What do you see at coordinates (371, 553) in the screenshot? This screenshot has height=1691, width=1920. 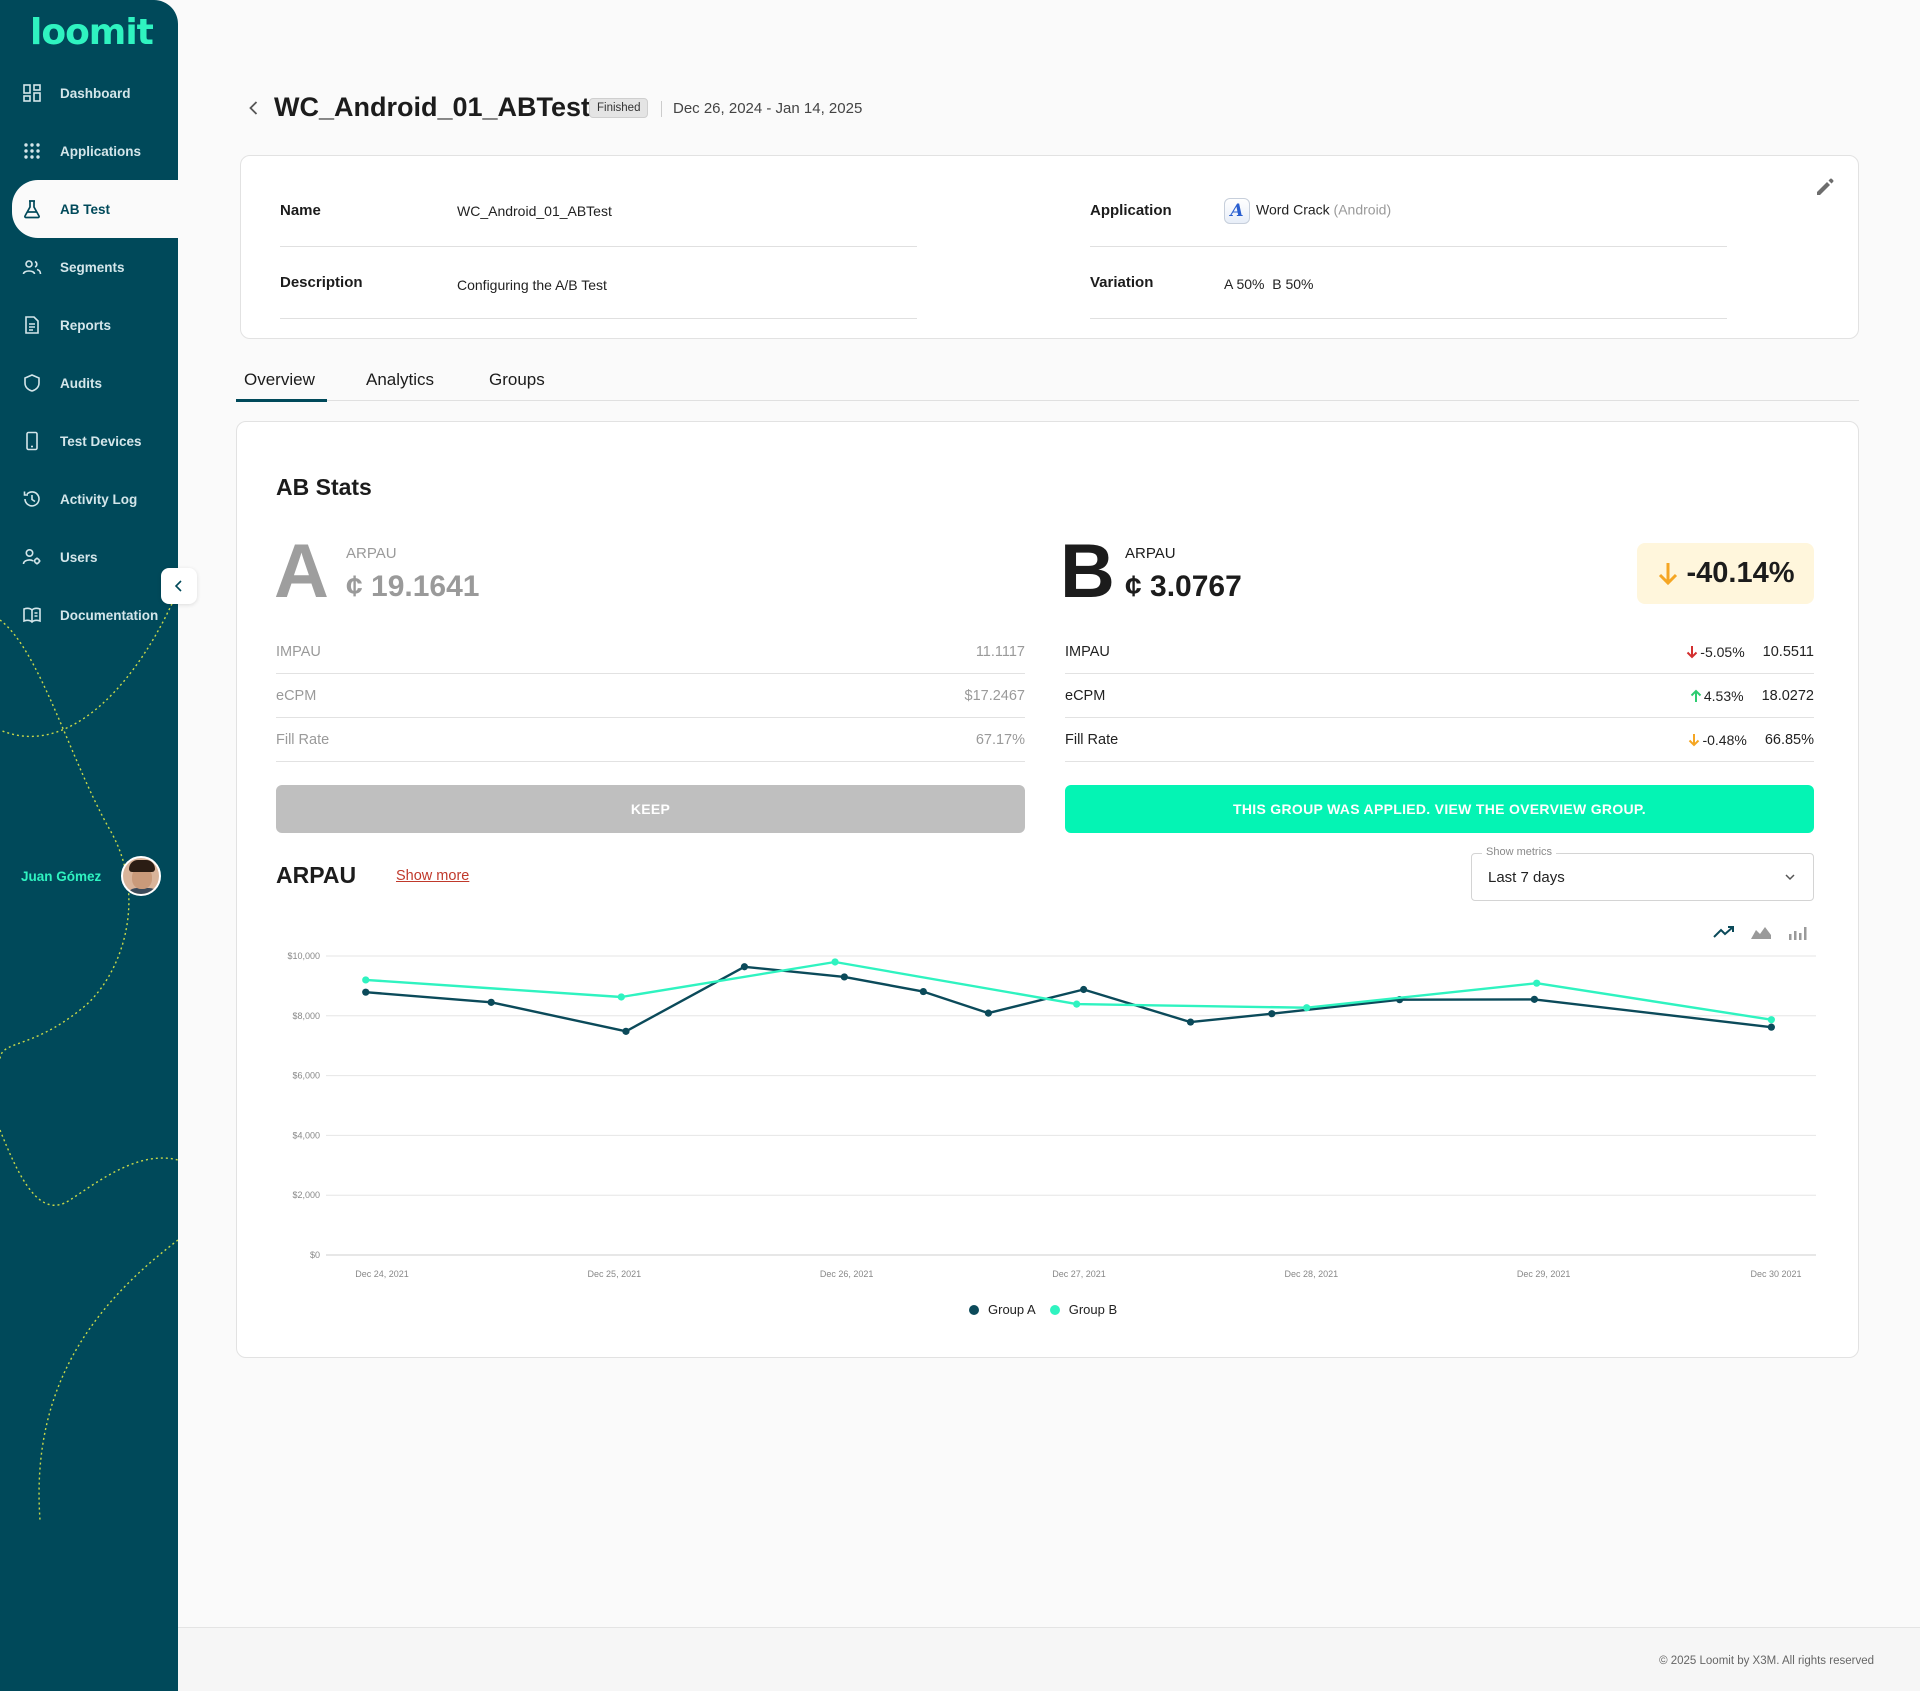 I see `group-a-arpau-label: ARPAU` at bounding box center [371, 553].